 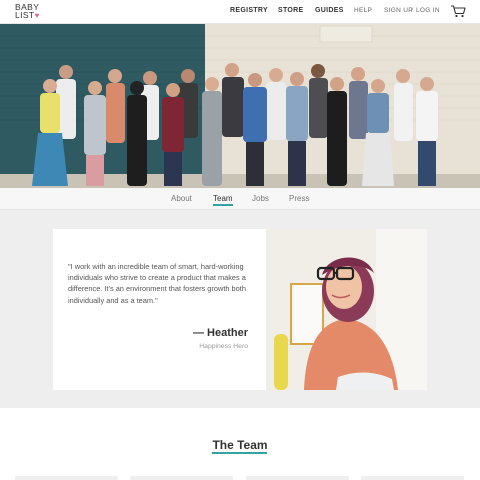 I want to click on cart-icon, so click(x=458, y=11).